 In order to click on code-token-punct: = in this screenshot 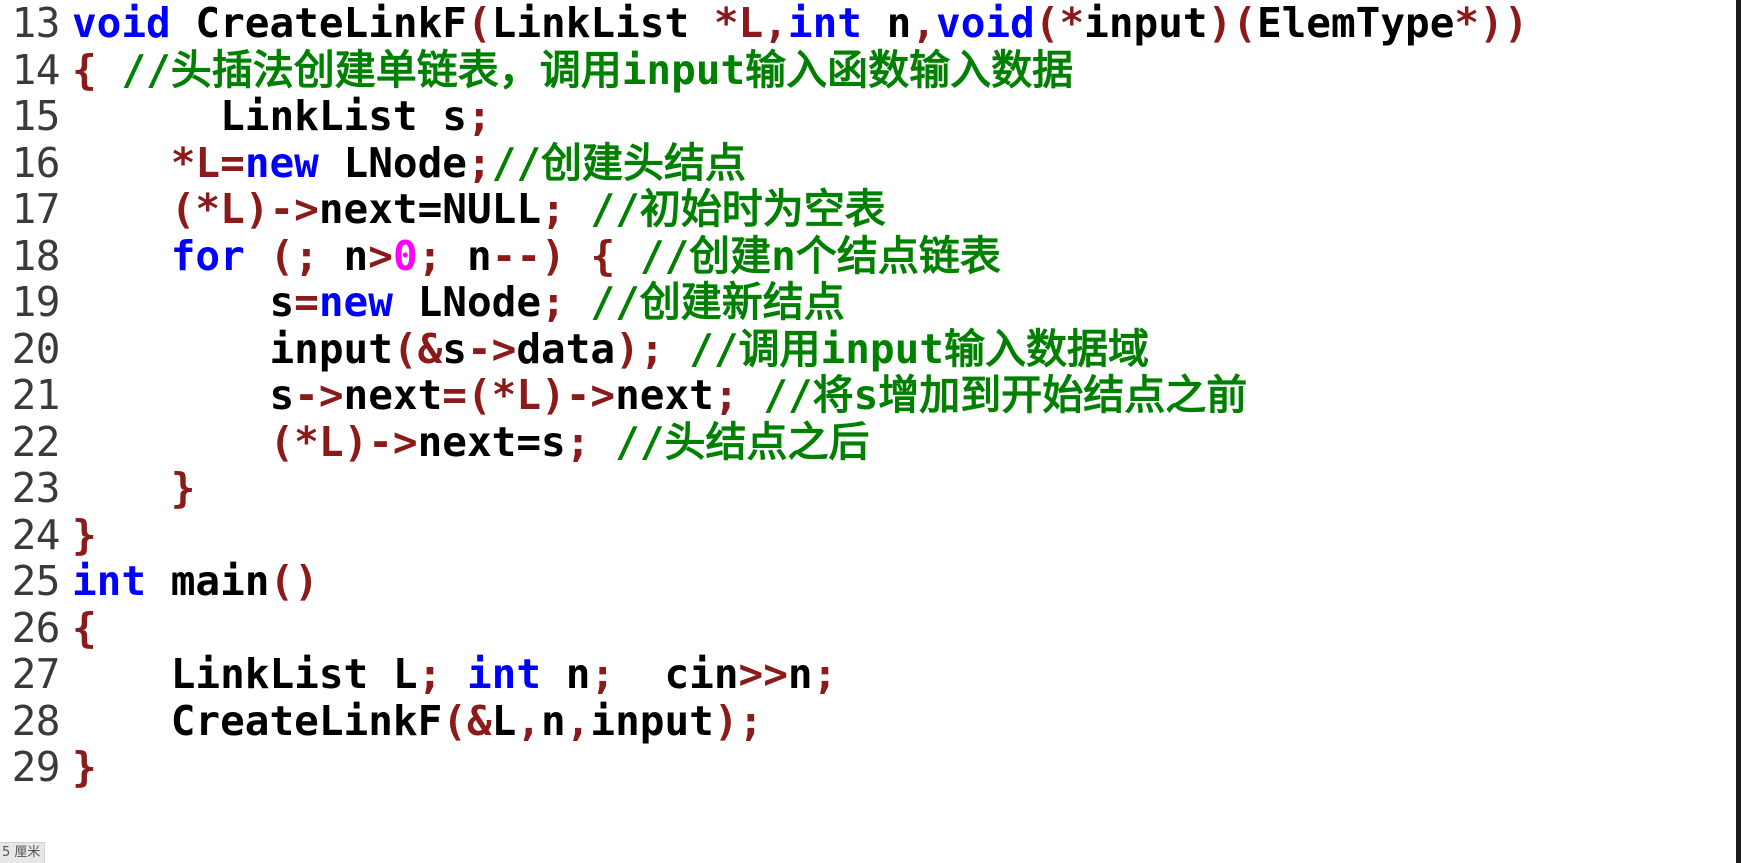, I will do `click(306, 302)`.